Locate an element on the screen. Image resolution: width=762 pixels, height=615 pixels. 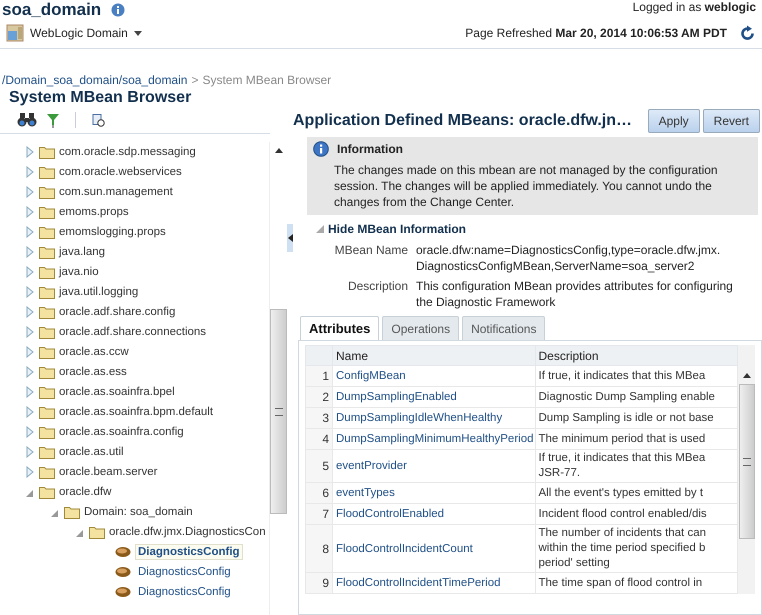
hide-mbean-info-toggle: Hide MBean Information is located at coordinates (527, 229).